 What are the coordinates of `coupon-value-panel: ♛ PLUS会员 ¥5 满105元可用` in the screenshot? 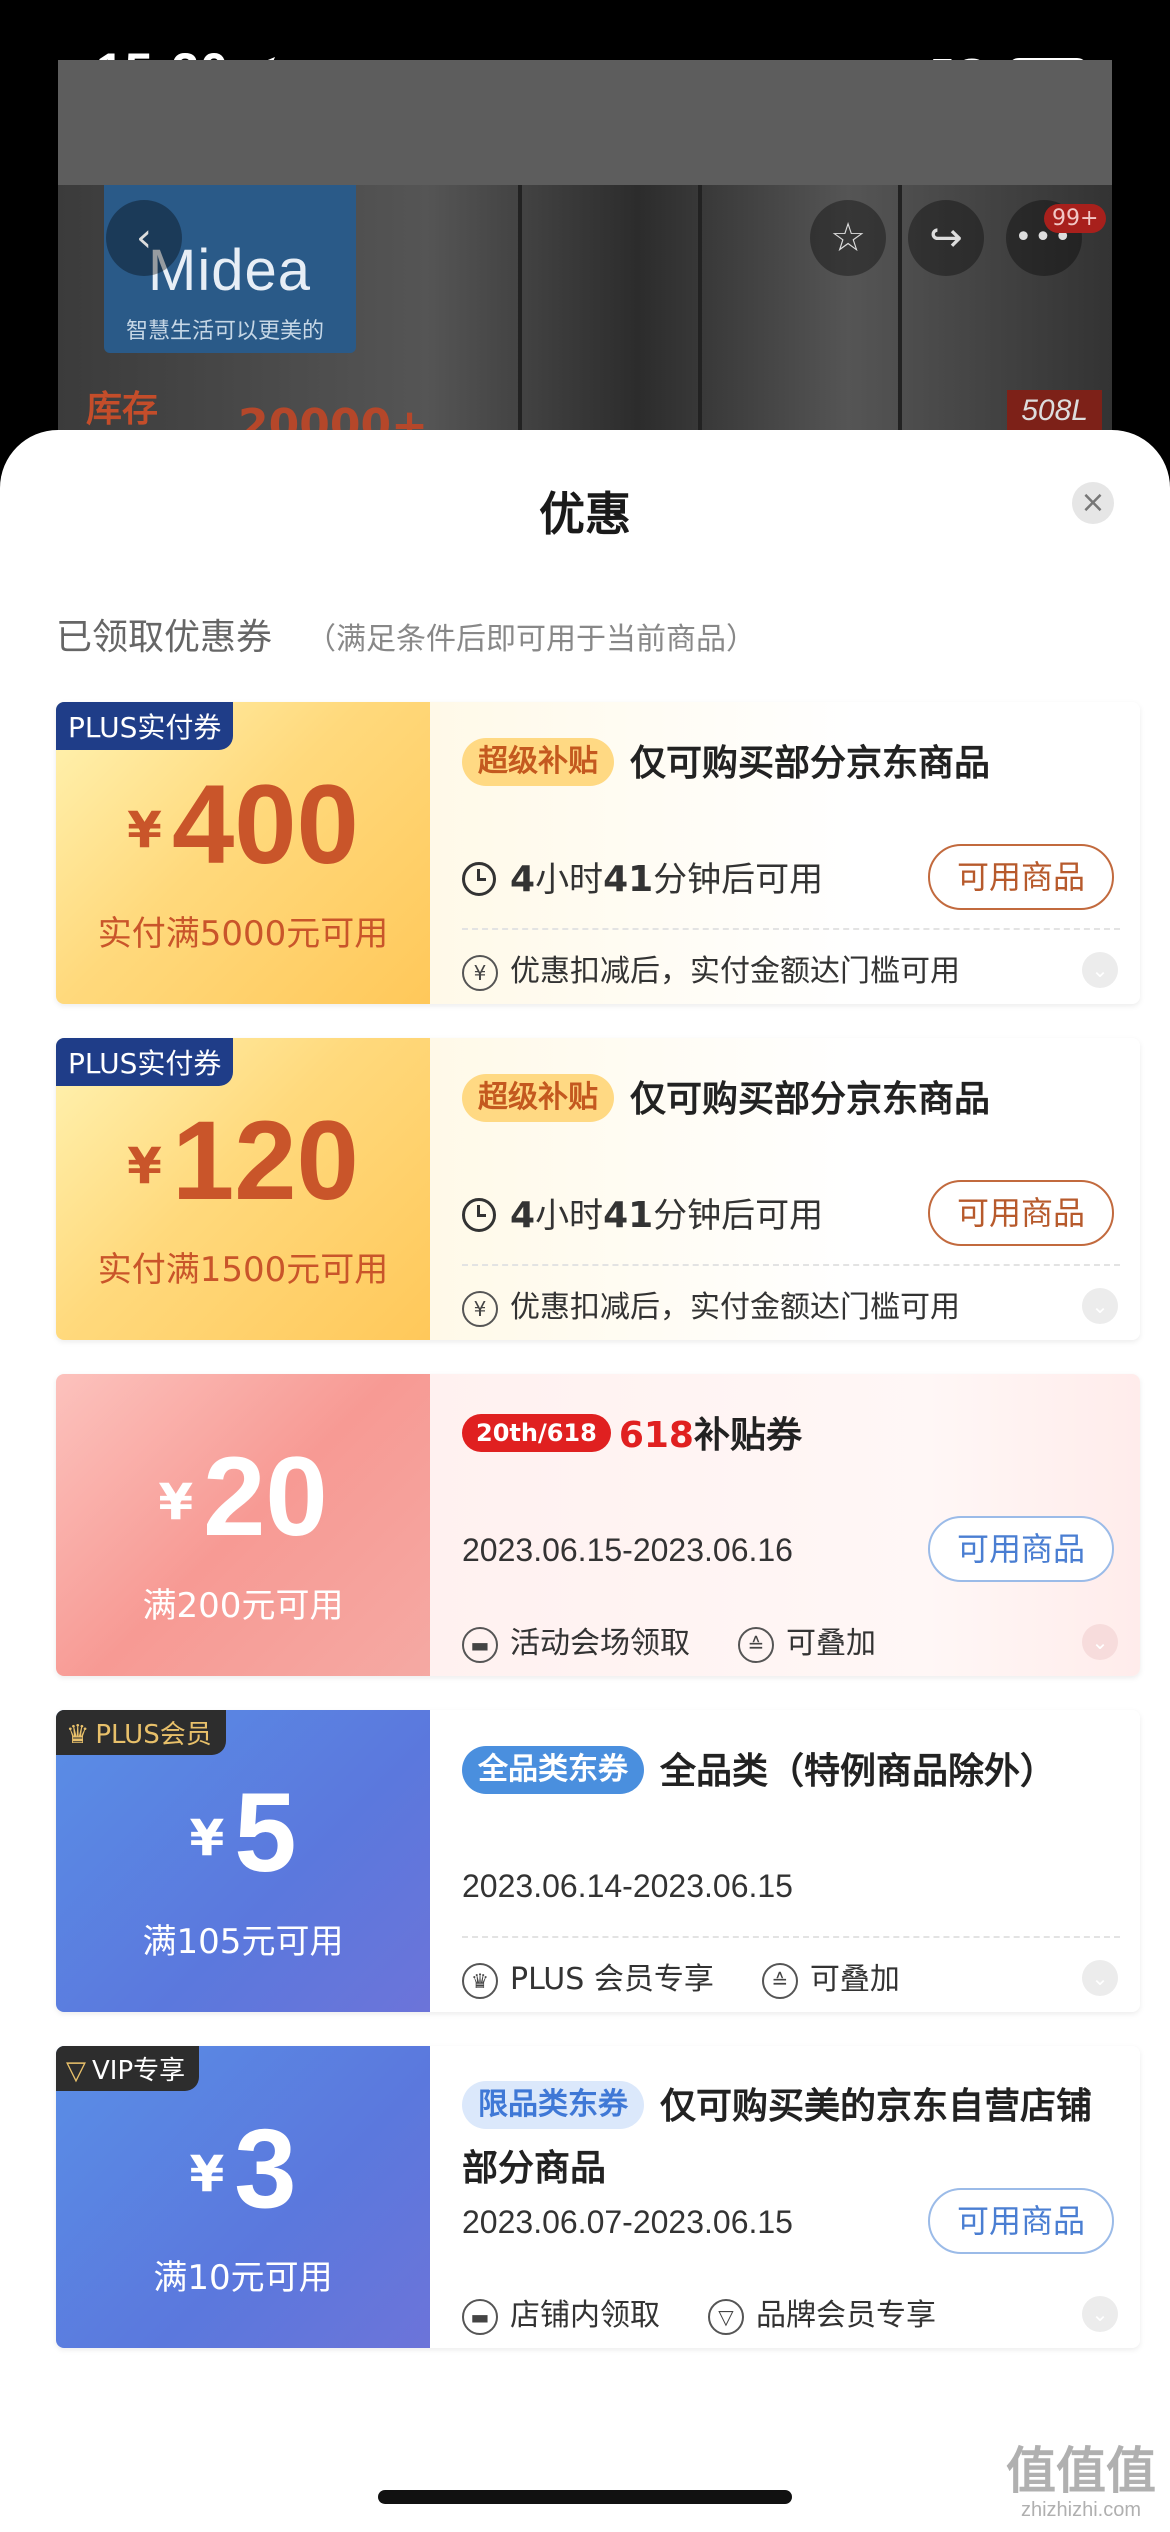 It's located at (243, 1861).